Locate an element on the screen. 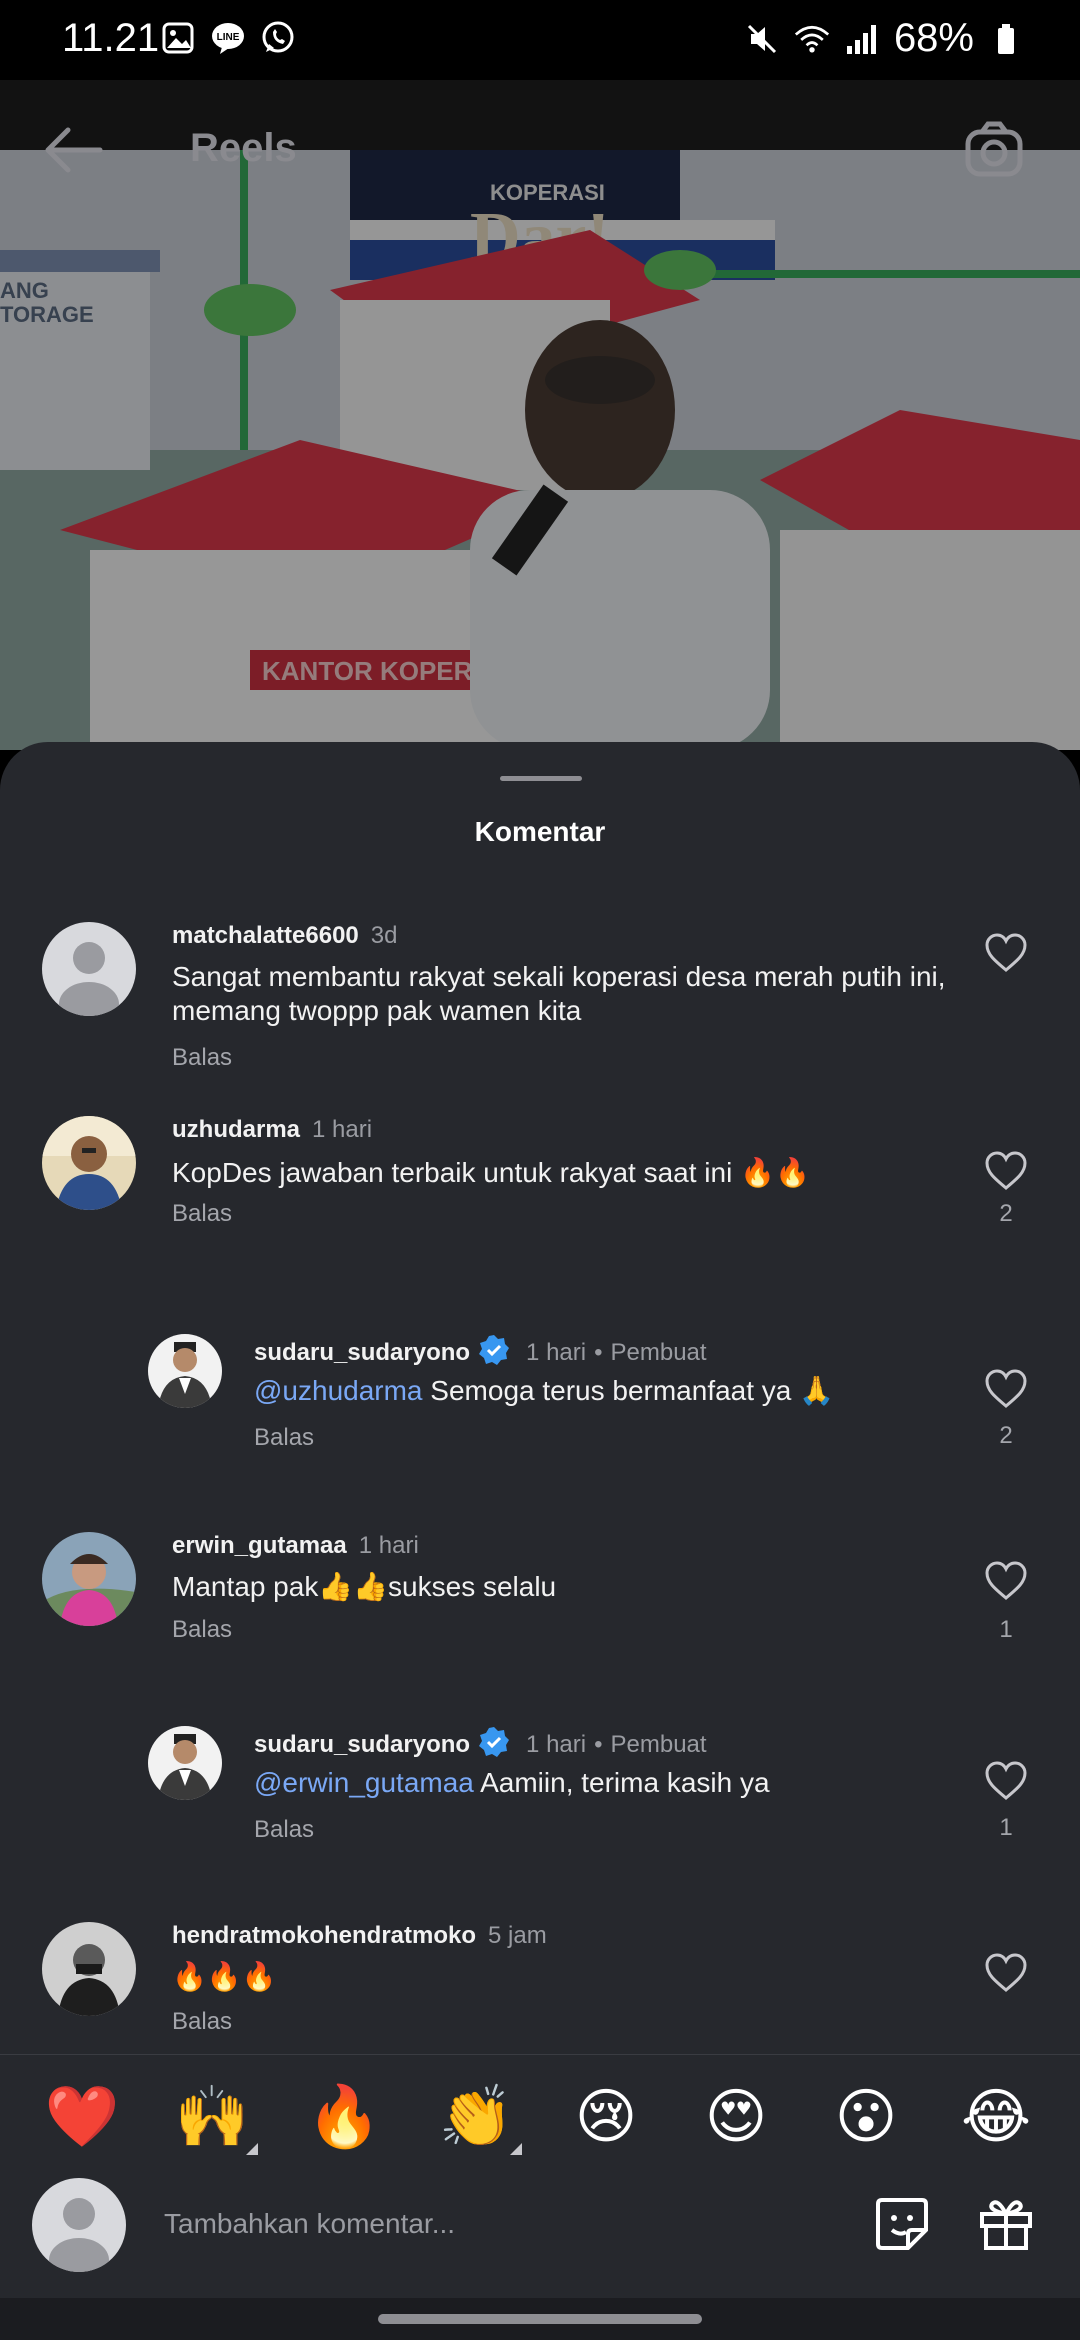 The height and width of the screenshot is (2340, 1080). comment-username: hendratmokohendratmoko 5 jam is located at coordinates (359, 1936).